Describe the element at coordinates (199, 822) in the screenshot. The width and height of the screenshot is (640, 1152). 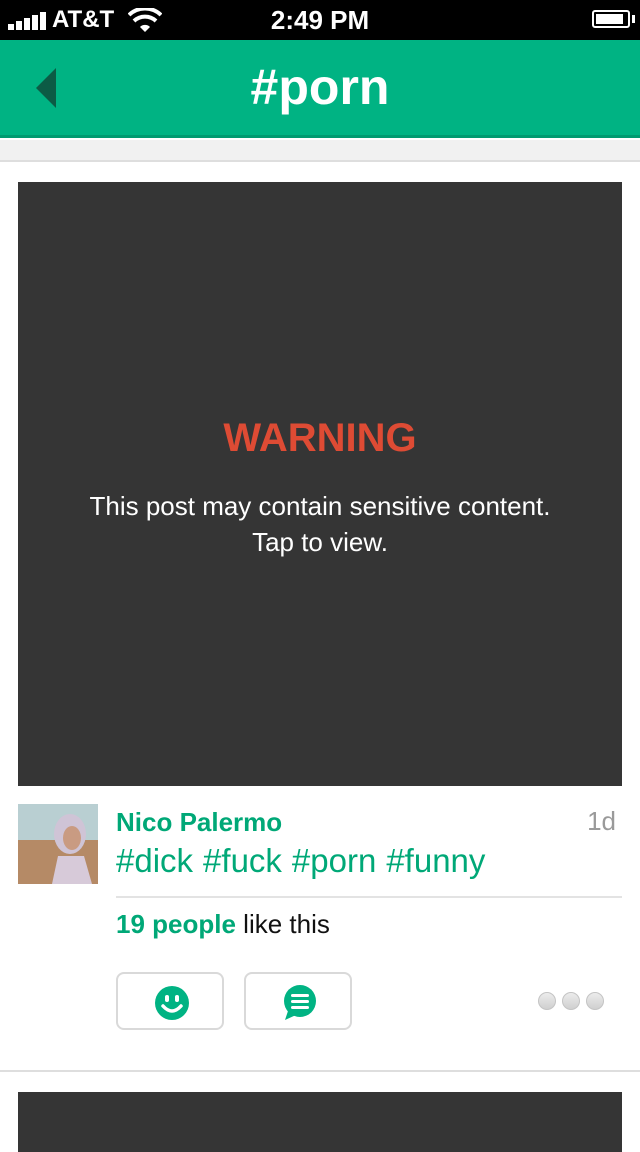
I see `post-author: Nico Palermo` at that location.